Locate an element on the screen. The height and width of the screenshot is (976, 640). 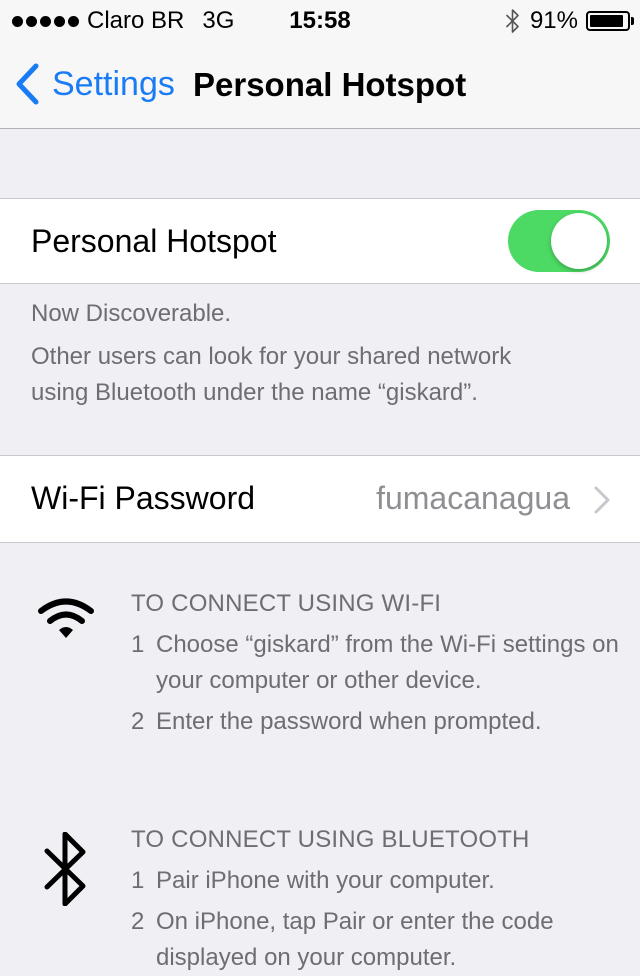
wifi-password-value: fumacanagua is located at coordinates (473, 498).